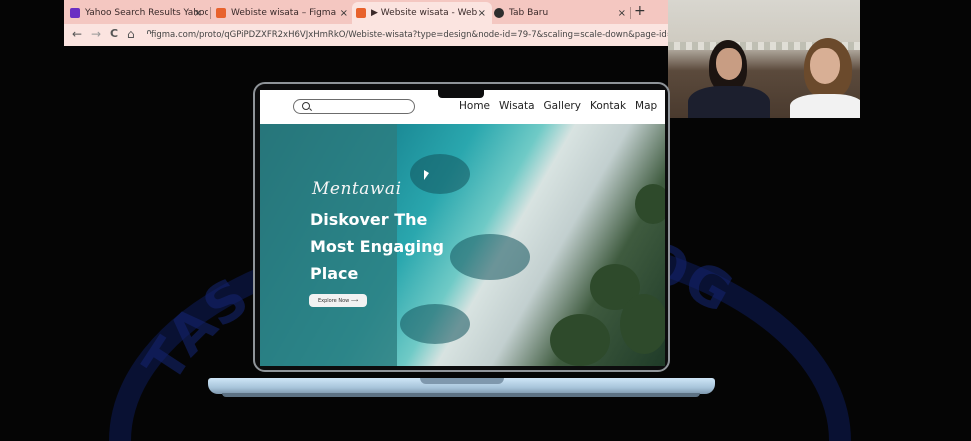 This screenshot has height=441, width=971. I want to click on hero-heading: Diskover The Most Engaging Place, so click(395, 246).